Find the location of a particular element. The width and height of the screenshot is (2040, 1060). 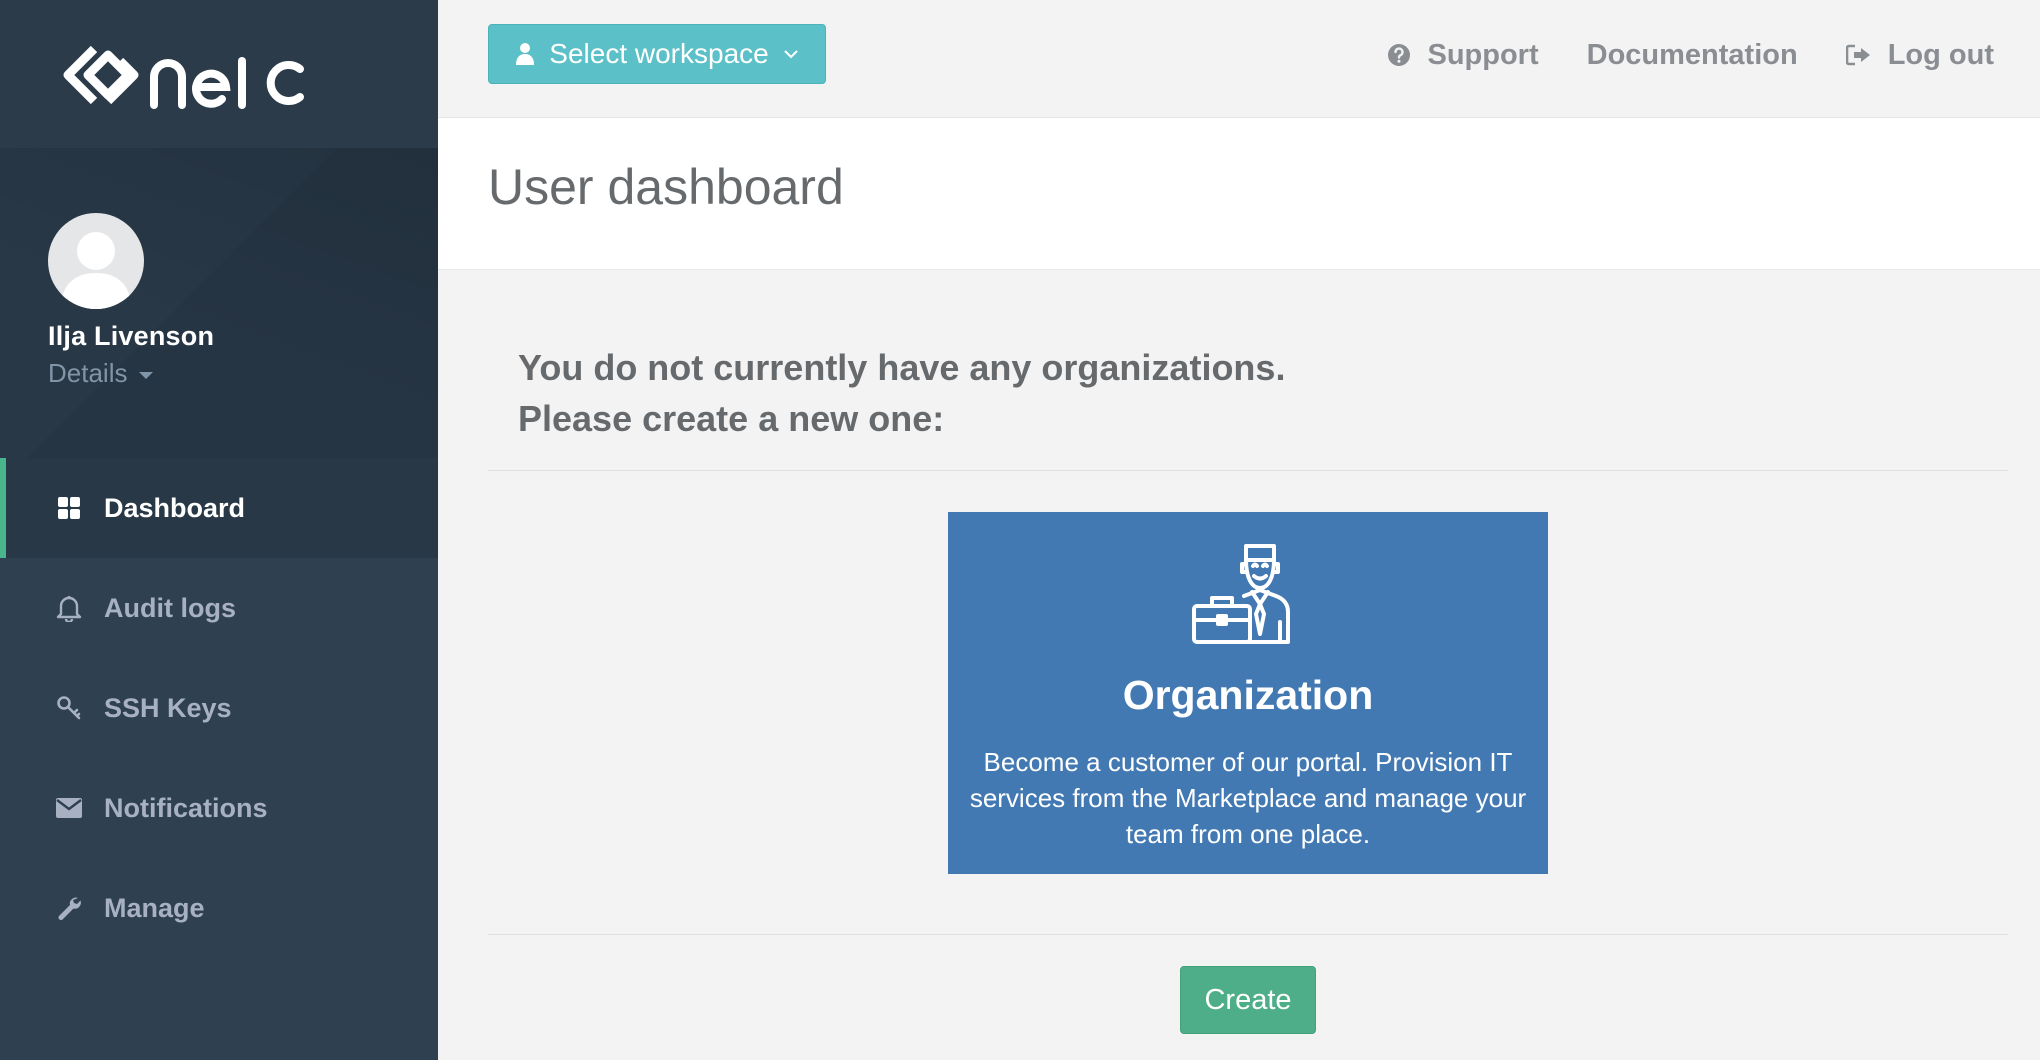

profile-panel: Ilja Livenson Details is located at coordinates (219, 303).